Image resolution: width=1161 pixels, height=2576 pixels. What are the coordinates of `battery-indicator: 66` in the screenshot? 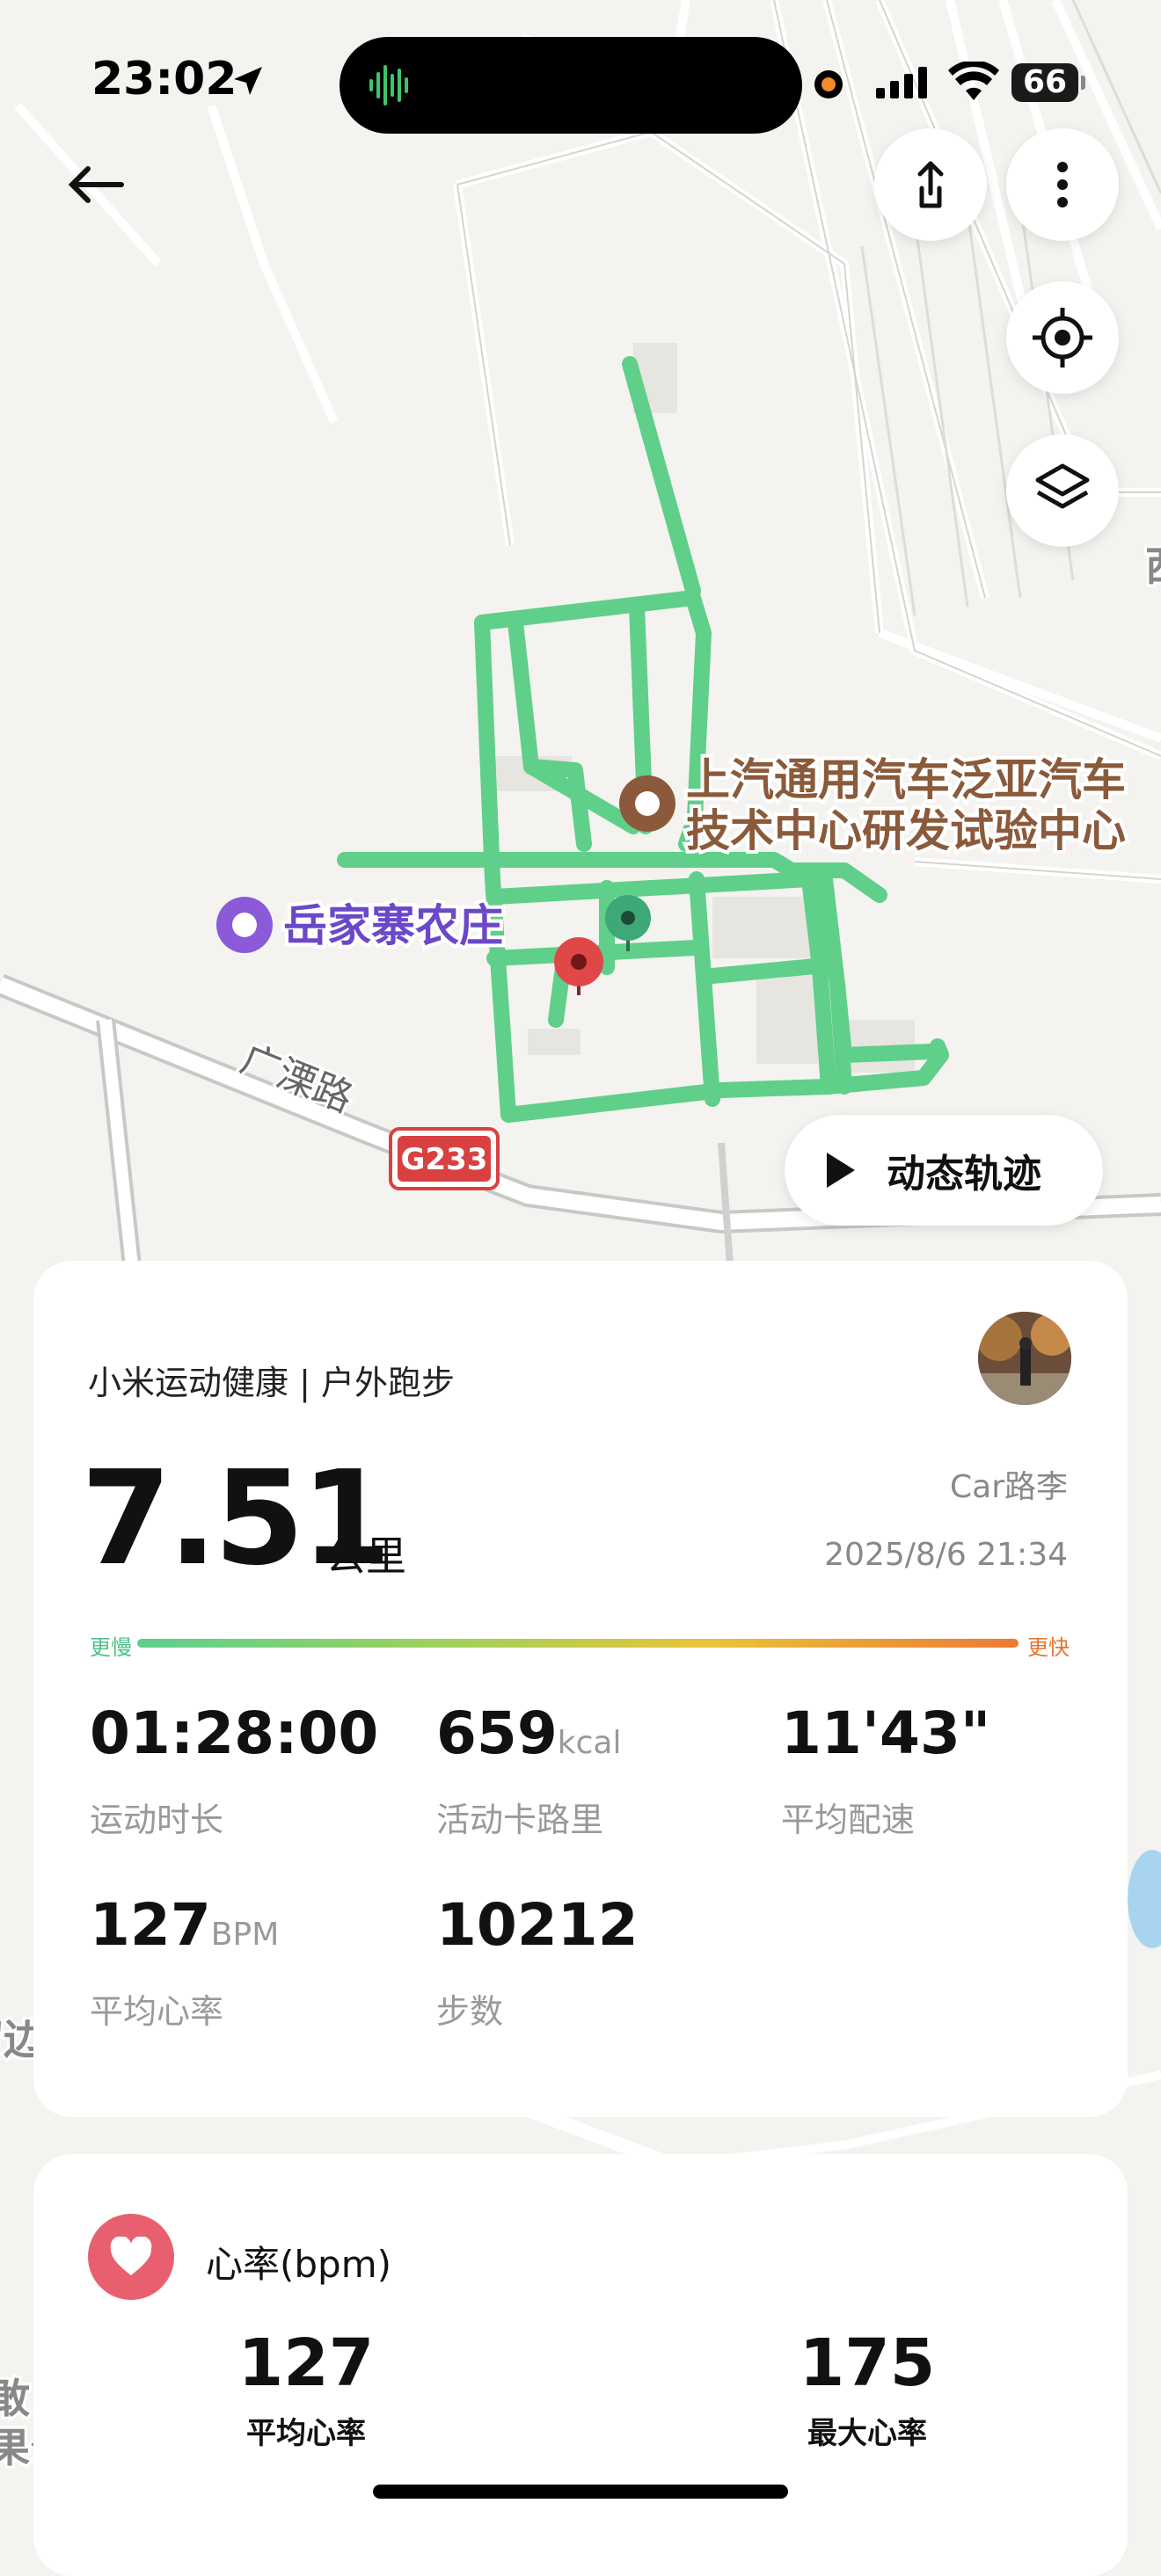 It's located at (1048, 82).